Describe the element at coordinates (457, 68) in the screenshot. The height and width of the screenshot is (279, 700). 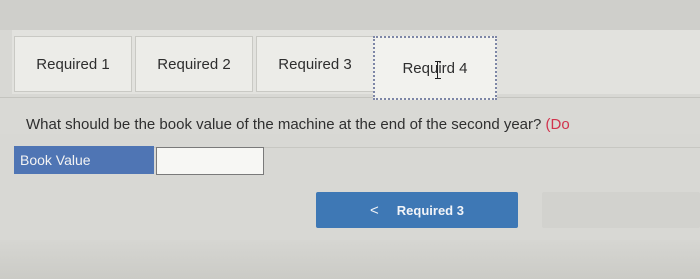
I see `tab-label-end: d 4` at that location.